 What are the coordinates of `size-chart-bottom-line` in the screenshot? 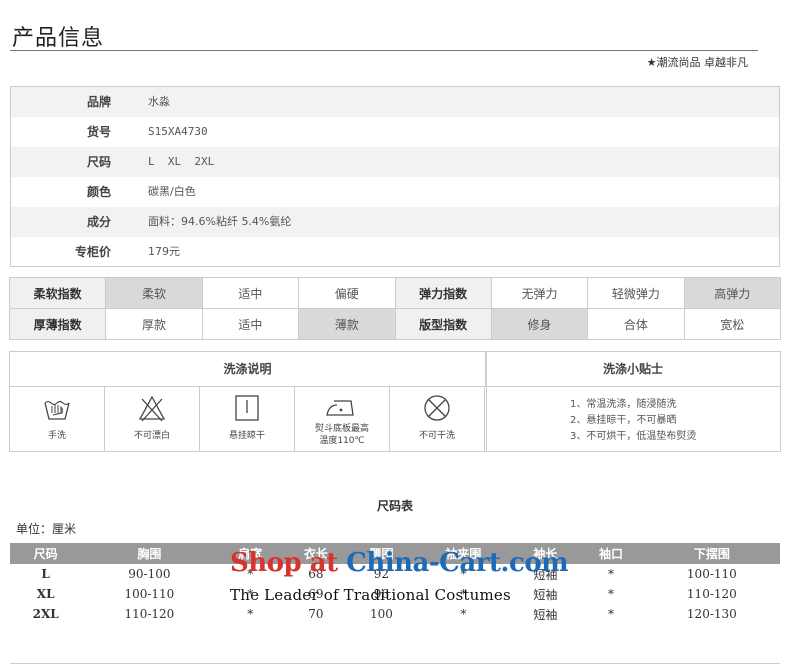 It's located at (395, 663).